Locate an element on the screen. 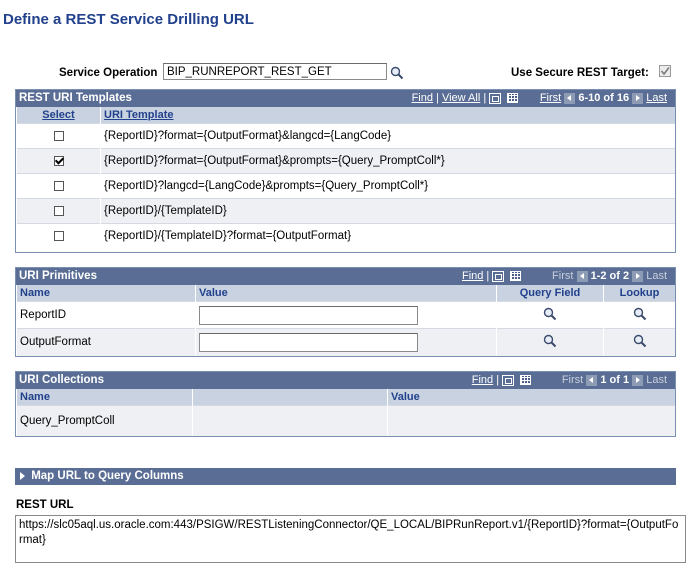 This screenshot has height=568, width=694. rest-url-label: REST URL is located at coordinates (45, 505).